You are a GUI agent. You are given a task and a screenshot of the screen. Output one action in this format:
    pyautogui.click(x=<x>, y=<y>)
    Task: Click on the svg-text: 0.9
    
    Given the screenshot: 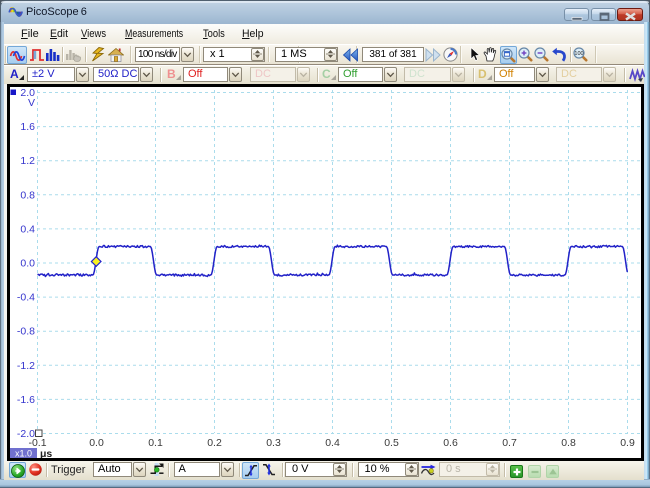 What is the action you would take?
    pyautogui.click(x=627, y=443)
    